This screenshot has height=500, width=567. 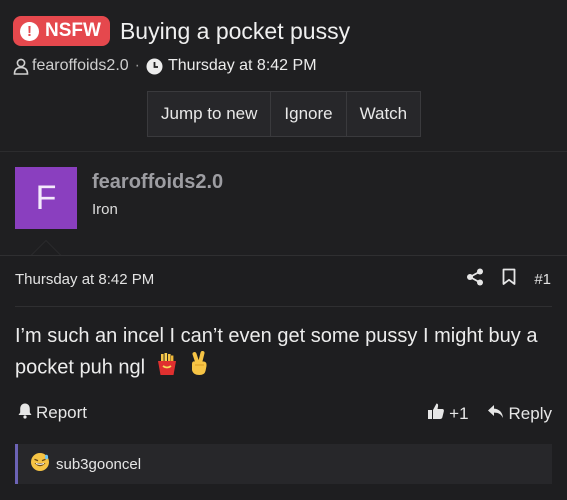 What do you see at coordinates (475, 279) in the screenshot?
I see `share-icon` at bounding box center [475, 279].